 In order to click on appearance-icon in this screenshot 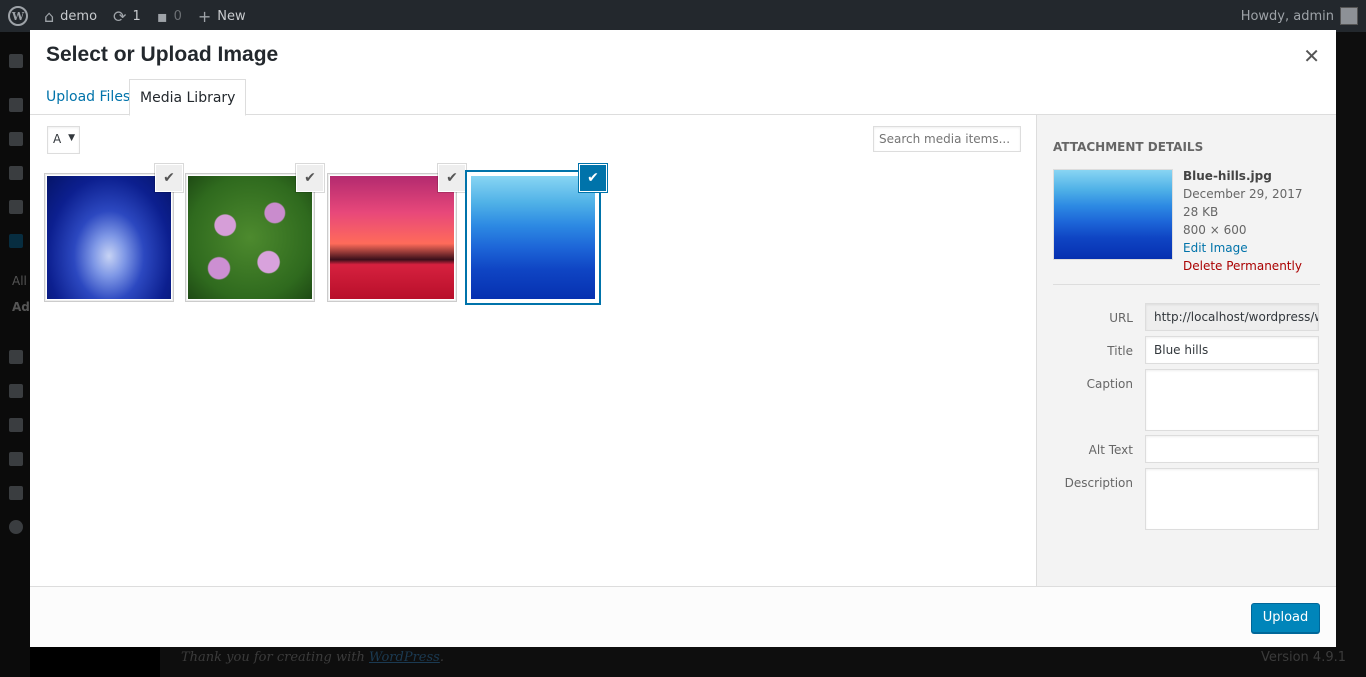, I will do `click(16, 357)`.